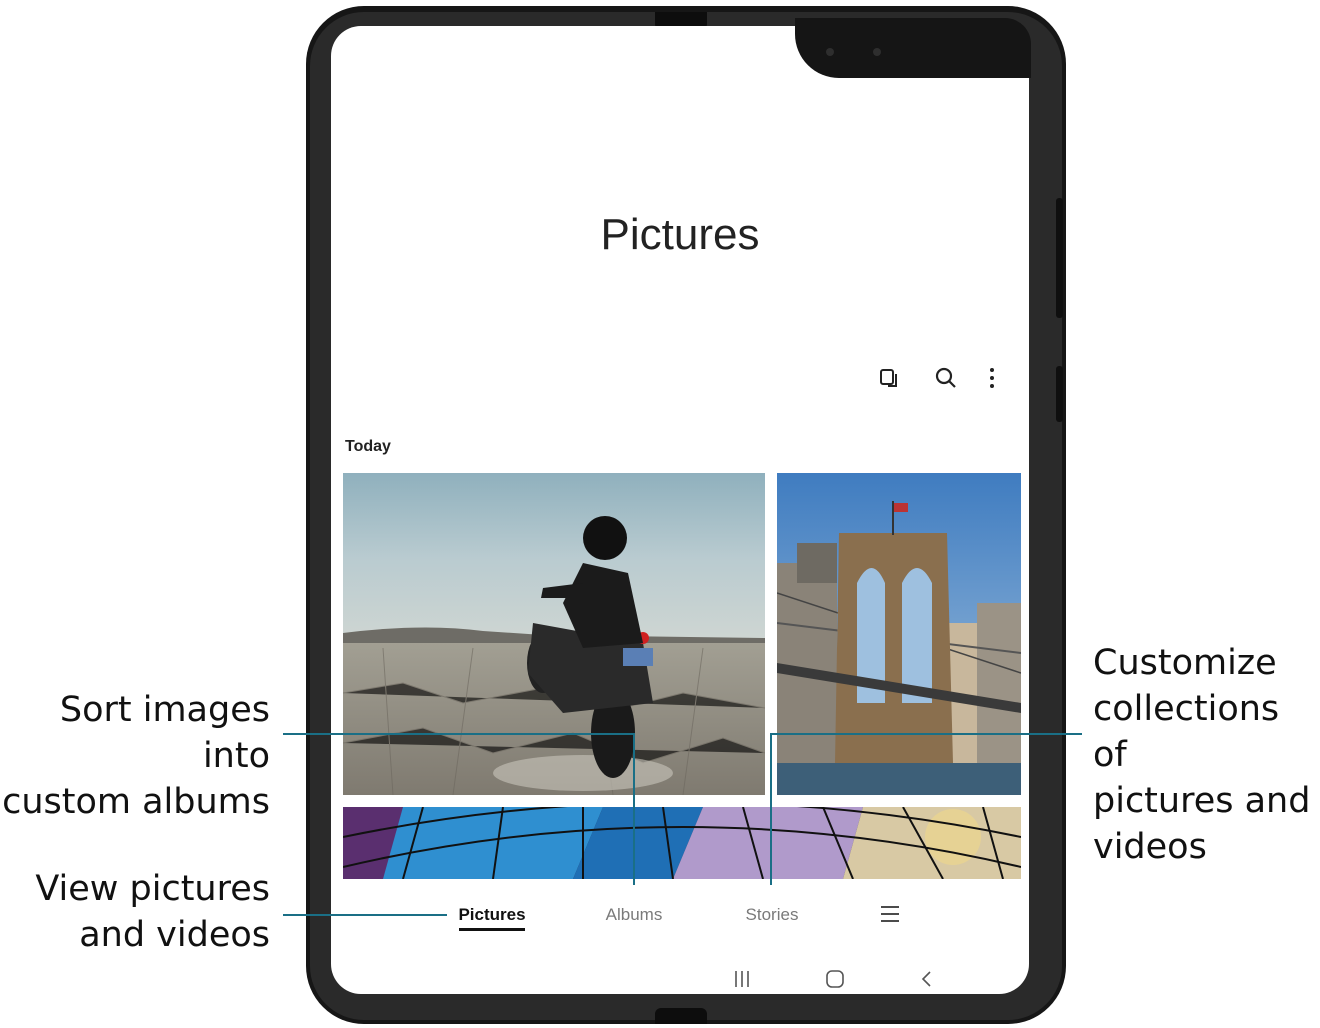 The height and width of the screenshot is (1028, 1320). Describe the element at coordinates (554, 634) in the screenshot. I see `photo-thumbnail-motorcycle` at that location.